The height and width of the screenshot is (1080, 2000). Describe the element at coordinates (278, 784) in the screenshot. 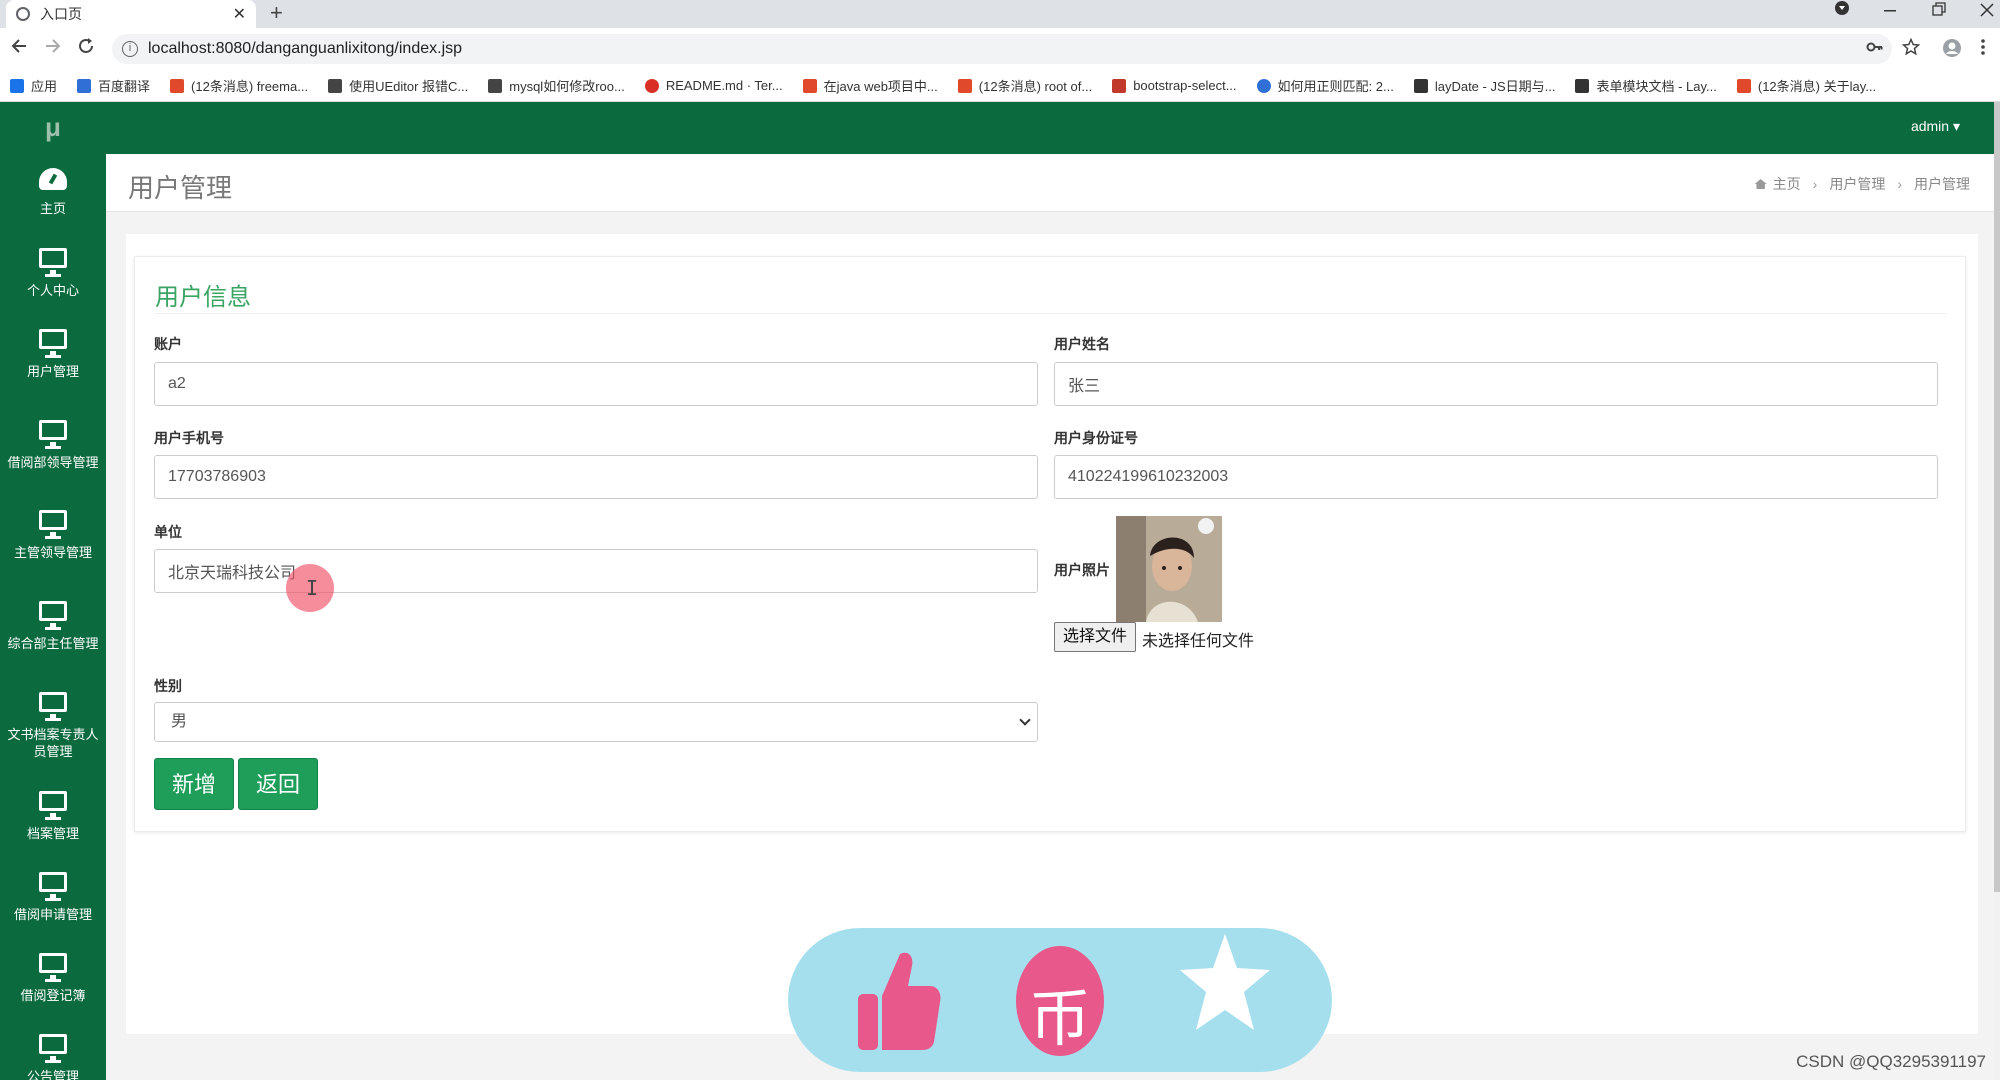

I see `back-button: 返回` at that location.